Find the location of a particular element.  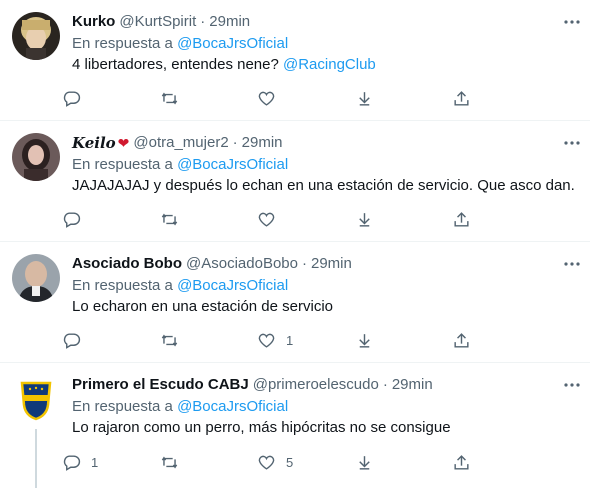

like-button: 5 is located at coordinates (287, 462).